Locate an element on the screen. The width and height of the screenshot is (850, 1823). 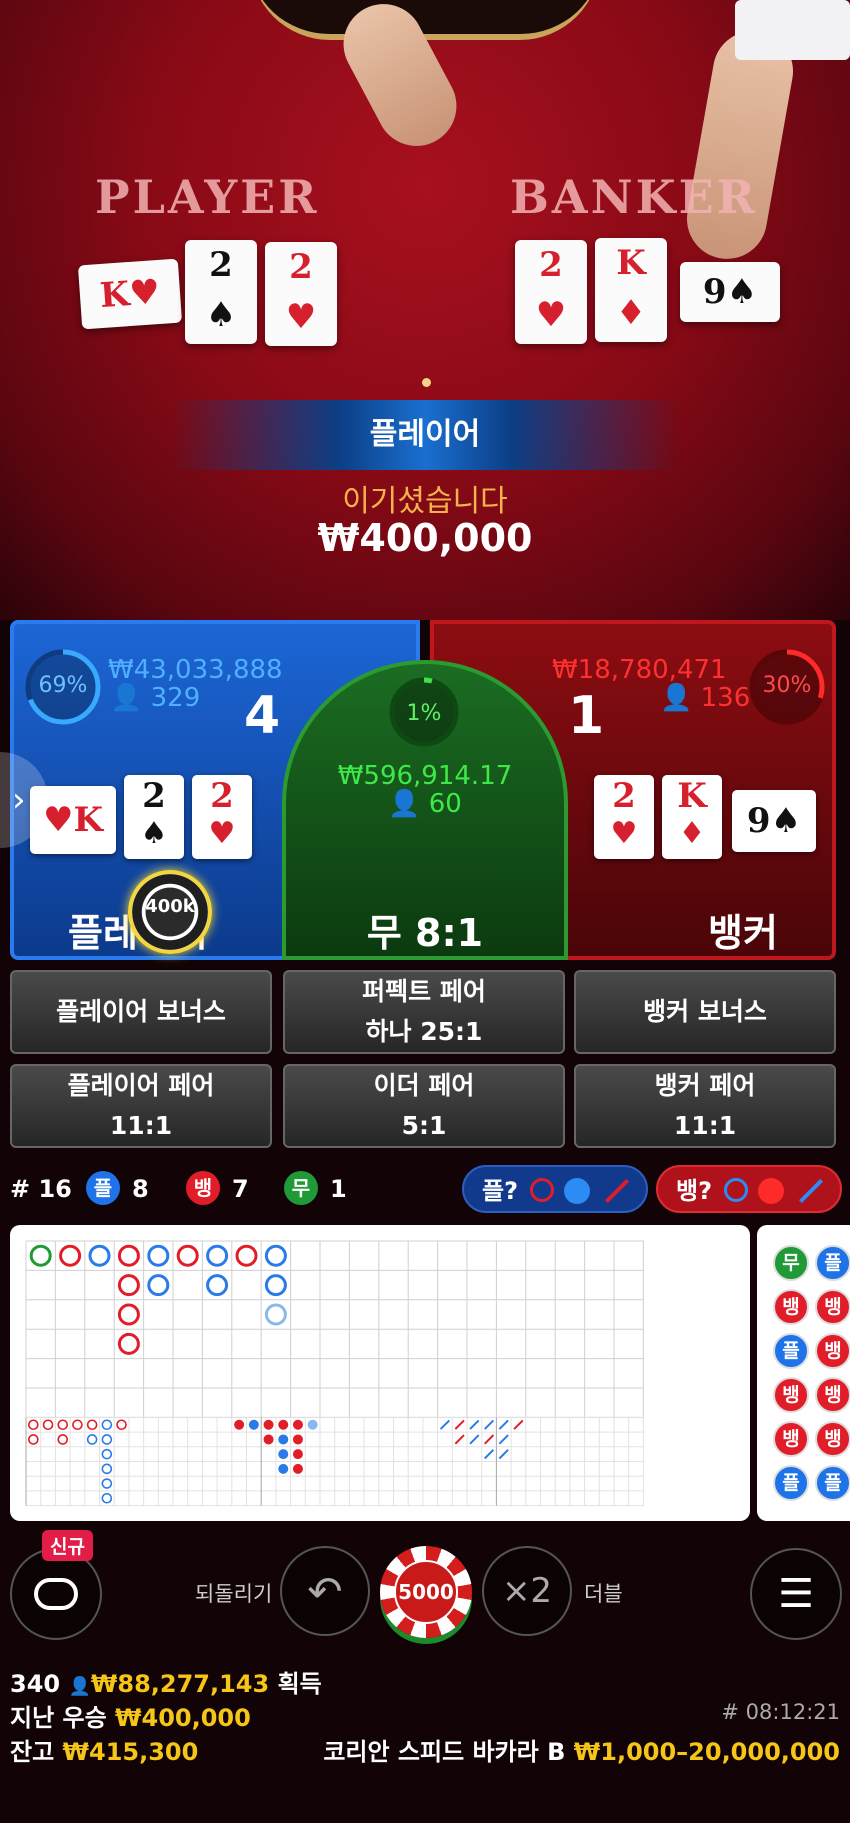
menu-button: ☰ is located at coordinates (796, 1594).